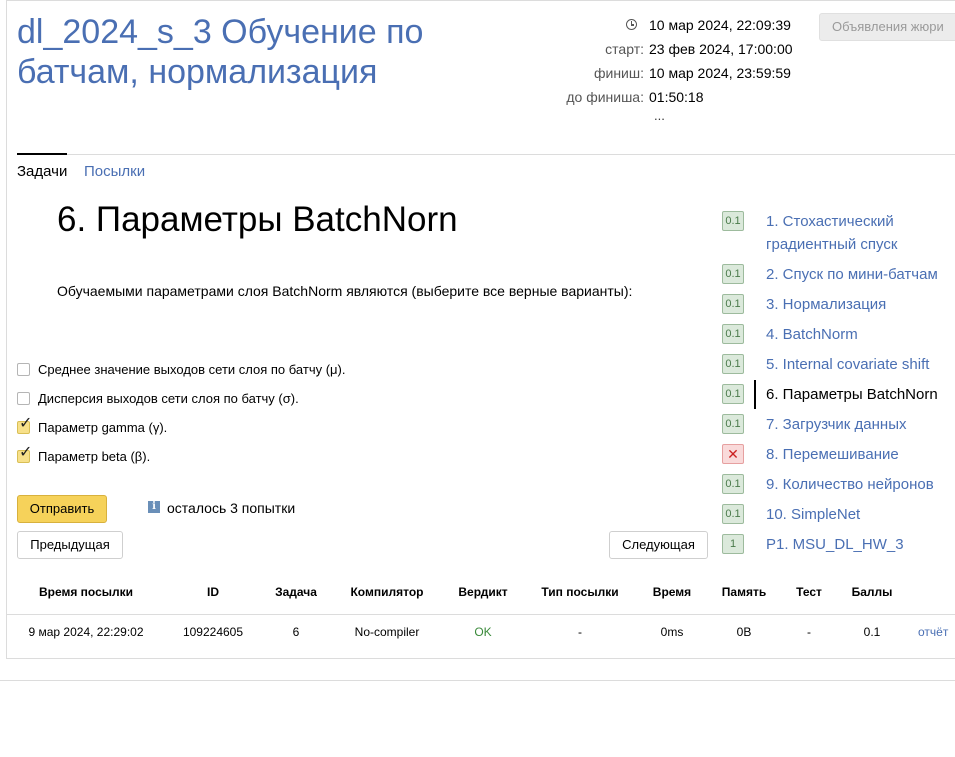 The image size is (955, 757). I want to click on problem-link: 9. Количество нейронов, so click(860, 484).